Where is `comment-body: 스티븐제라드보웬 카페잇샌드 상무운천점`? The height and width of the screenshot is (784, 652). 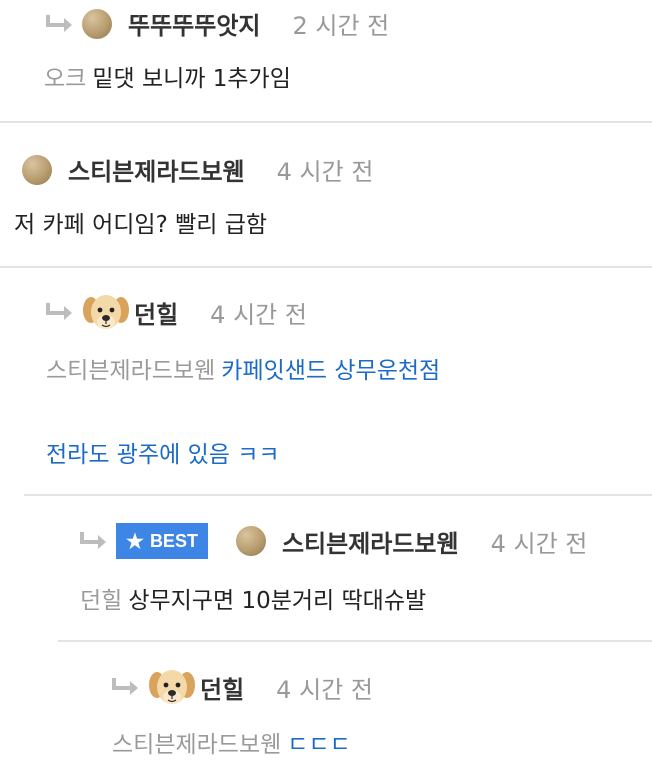
comment-body: 스티븐제라드보웬 카페잇샌드 상무운천점 is located at coordinates (243, 371).